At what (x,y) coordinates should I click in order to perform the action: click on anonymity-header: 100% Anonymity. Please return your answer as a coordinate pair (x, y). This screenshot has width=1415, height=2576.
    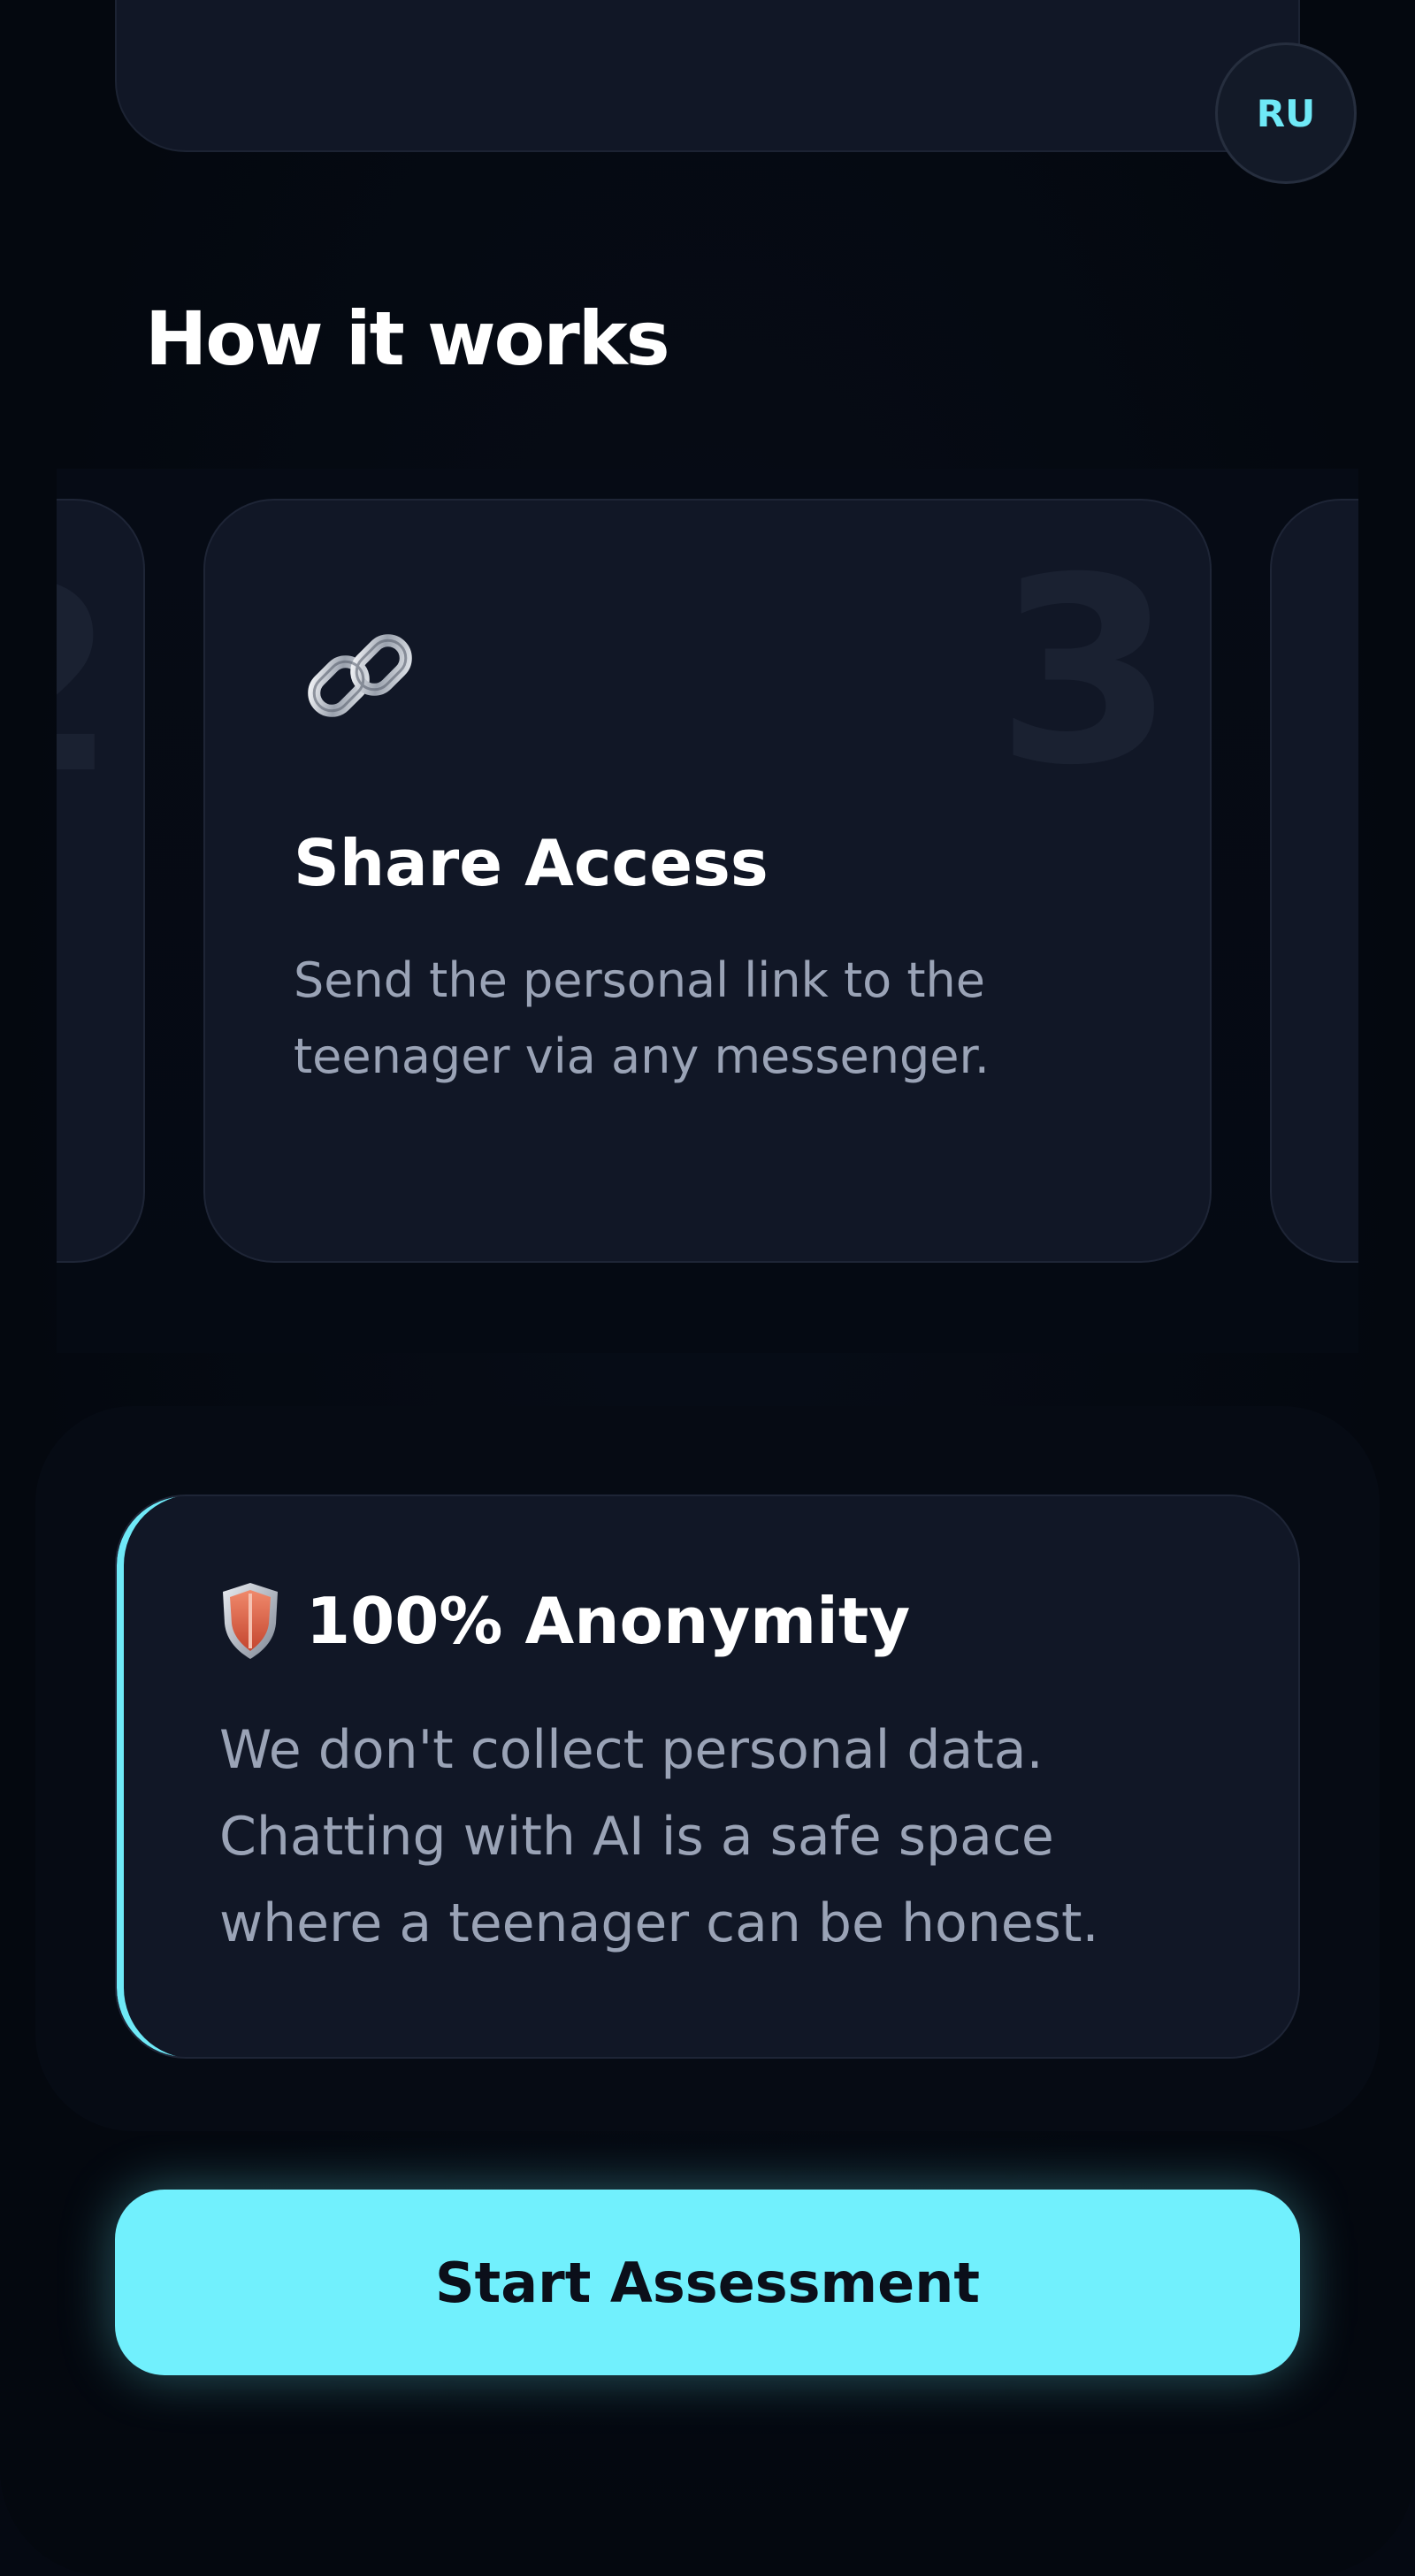
    Looking at the image, I should click on (564, 1621).